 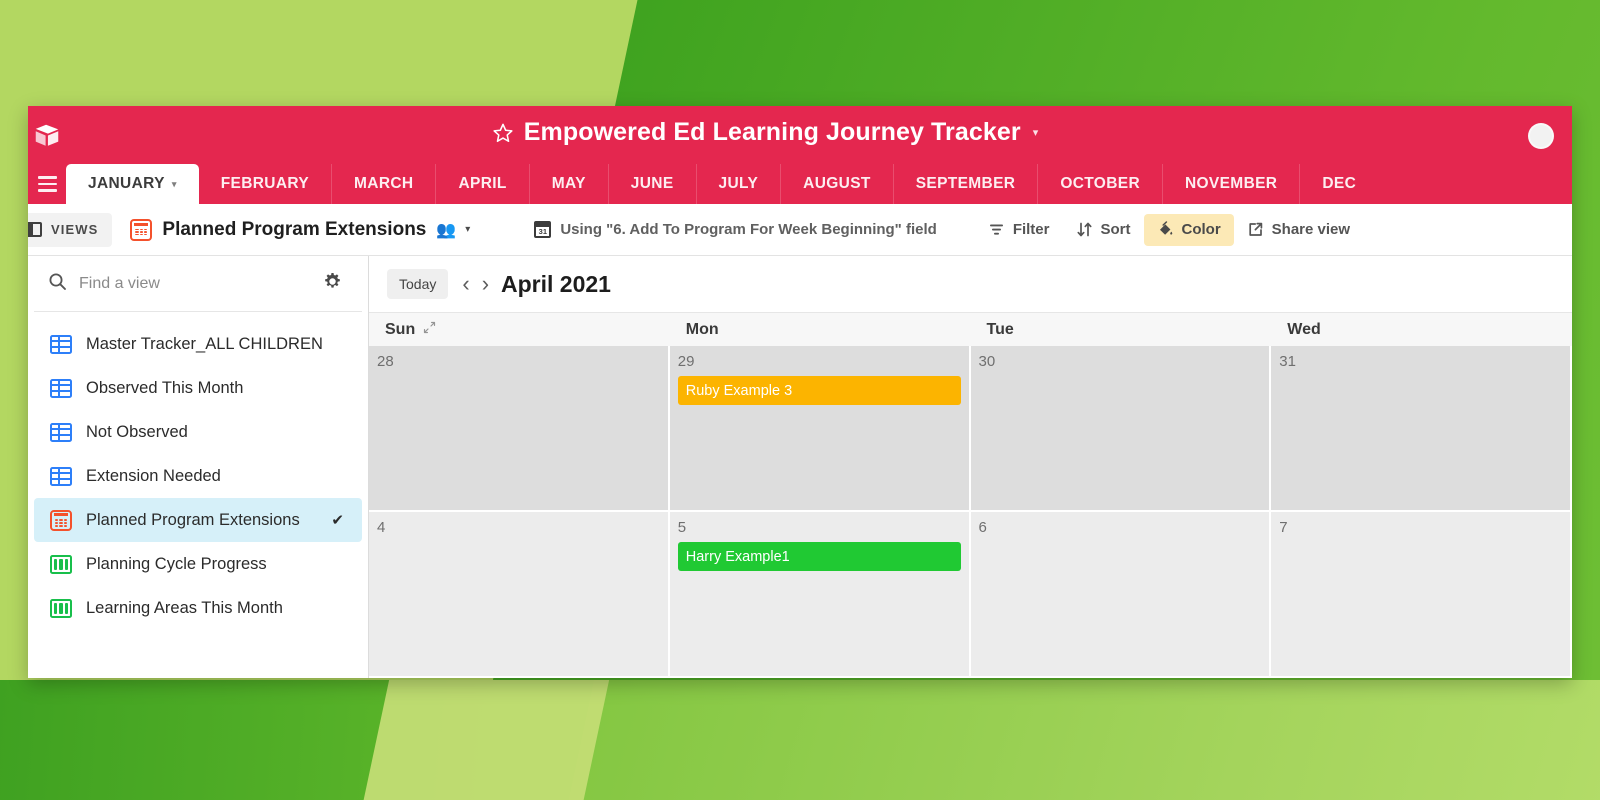 What do you see at coordinates (519, 595) in the screenshot?
I see `day-cell-4: 4` at bounding box center [519, 595].